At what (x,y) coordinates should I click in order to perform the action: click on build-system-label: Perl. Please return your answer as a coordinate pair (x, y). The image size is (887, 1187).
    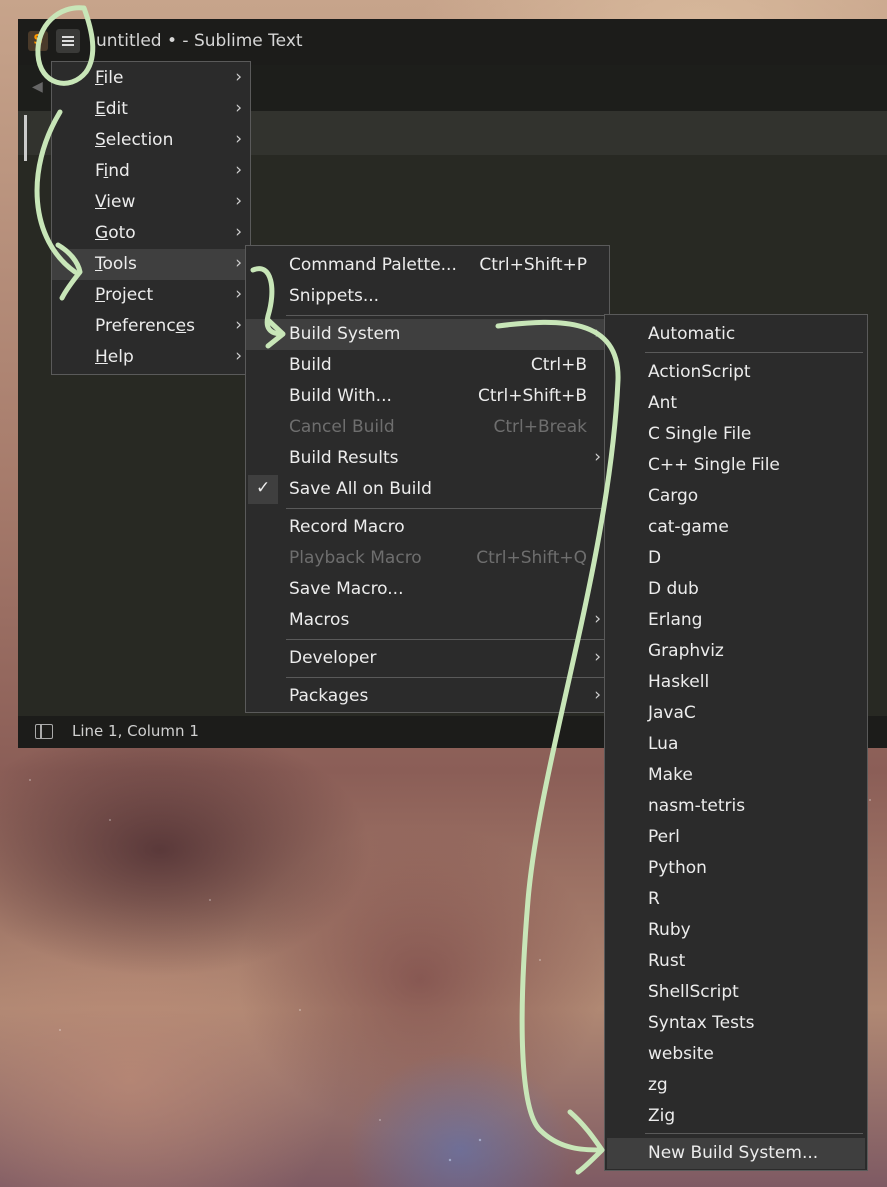
    Looking at the image, I should click on (664, 837).